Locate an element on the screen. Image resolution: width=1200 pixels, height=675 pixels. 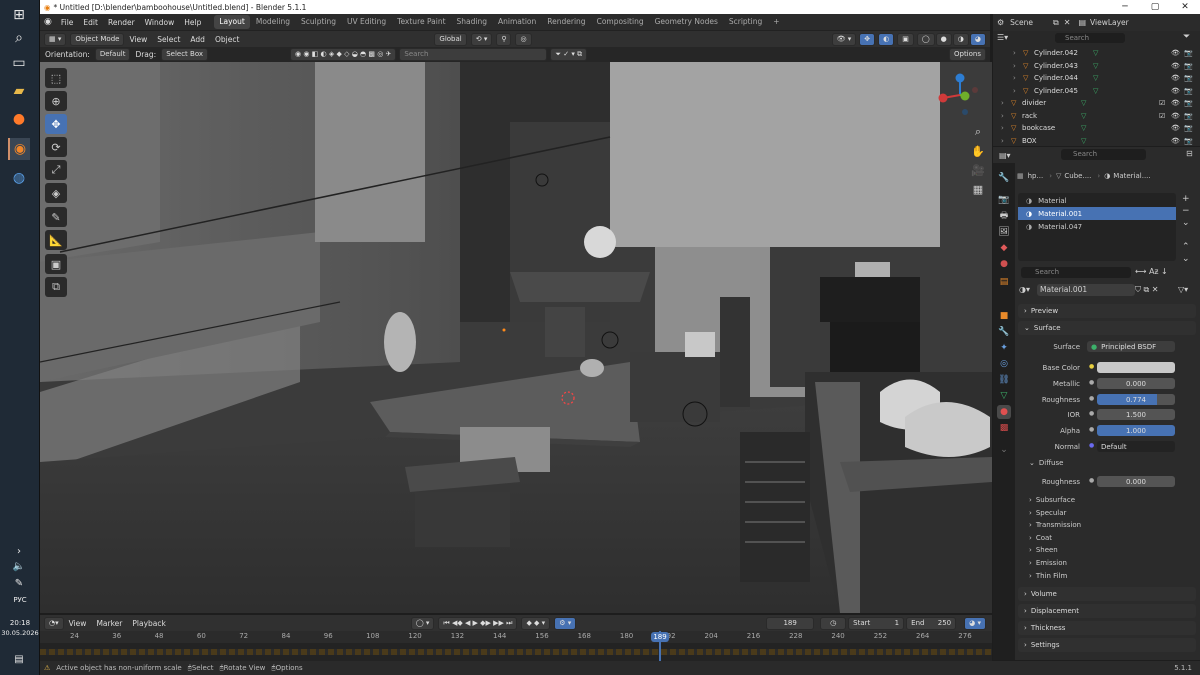
menu-help: Help is located at coordinates (192, 22).